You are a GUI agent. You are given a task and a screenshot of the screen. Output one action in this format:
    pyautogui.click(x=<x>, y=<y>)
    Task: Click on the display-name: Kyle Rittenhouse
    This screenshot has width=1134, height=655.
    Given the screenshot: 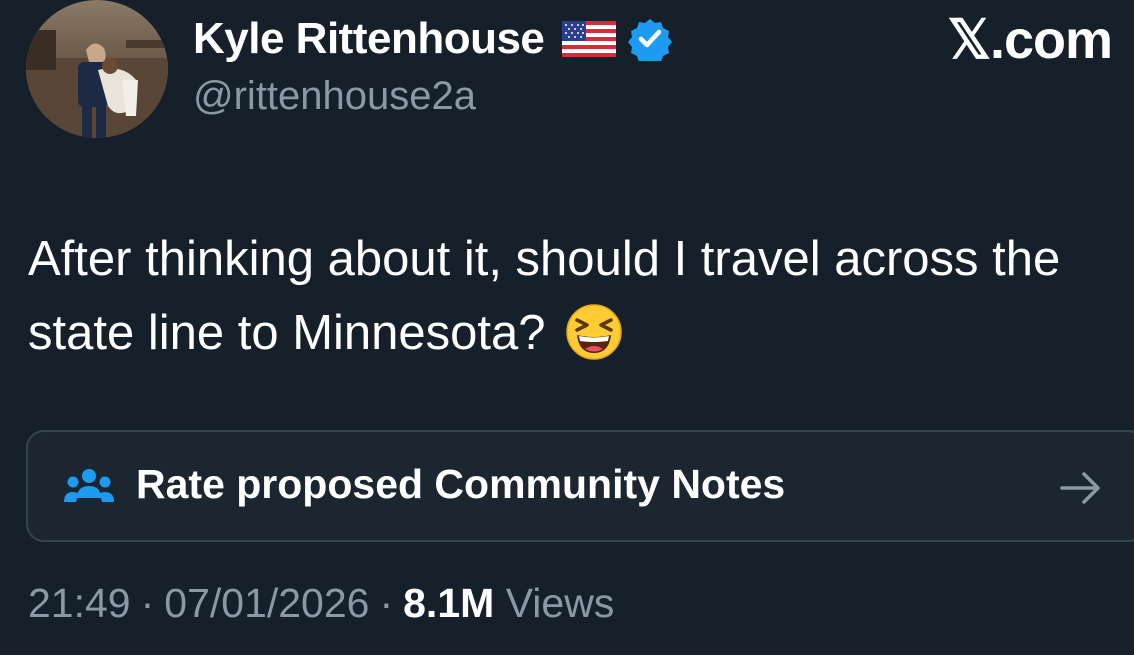 What is the action you would take?
    pyautogui.click(x=369, y=39)
    